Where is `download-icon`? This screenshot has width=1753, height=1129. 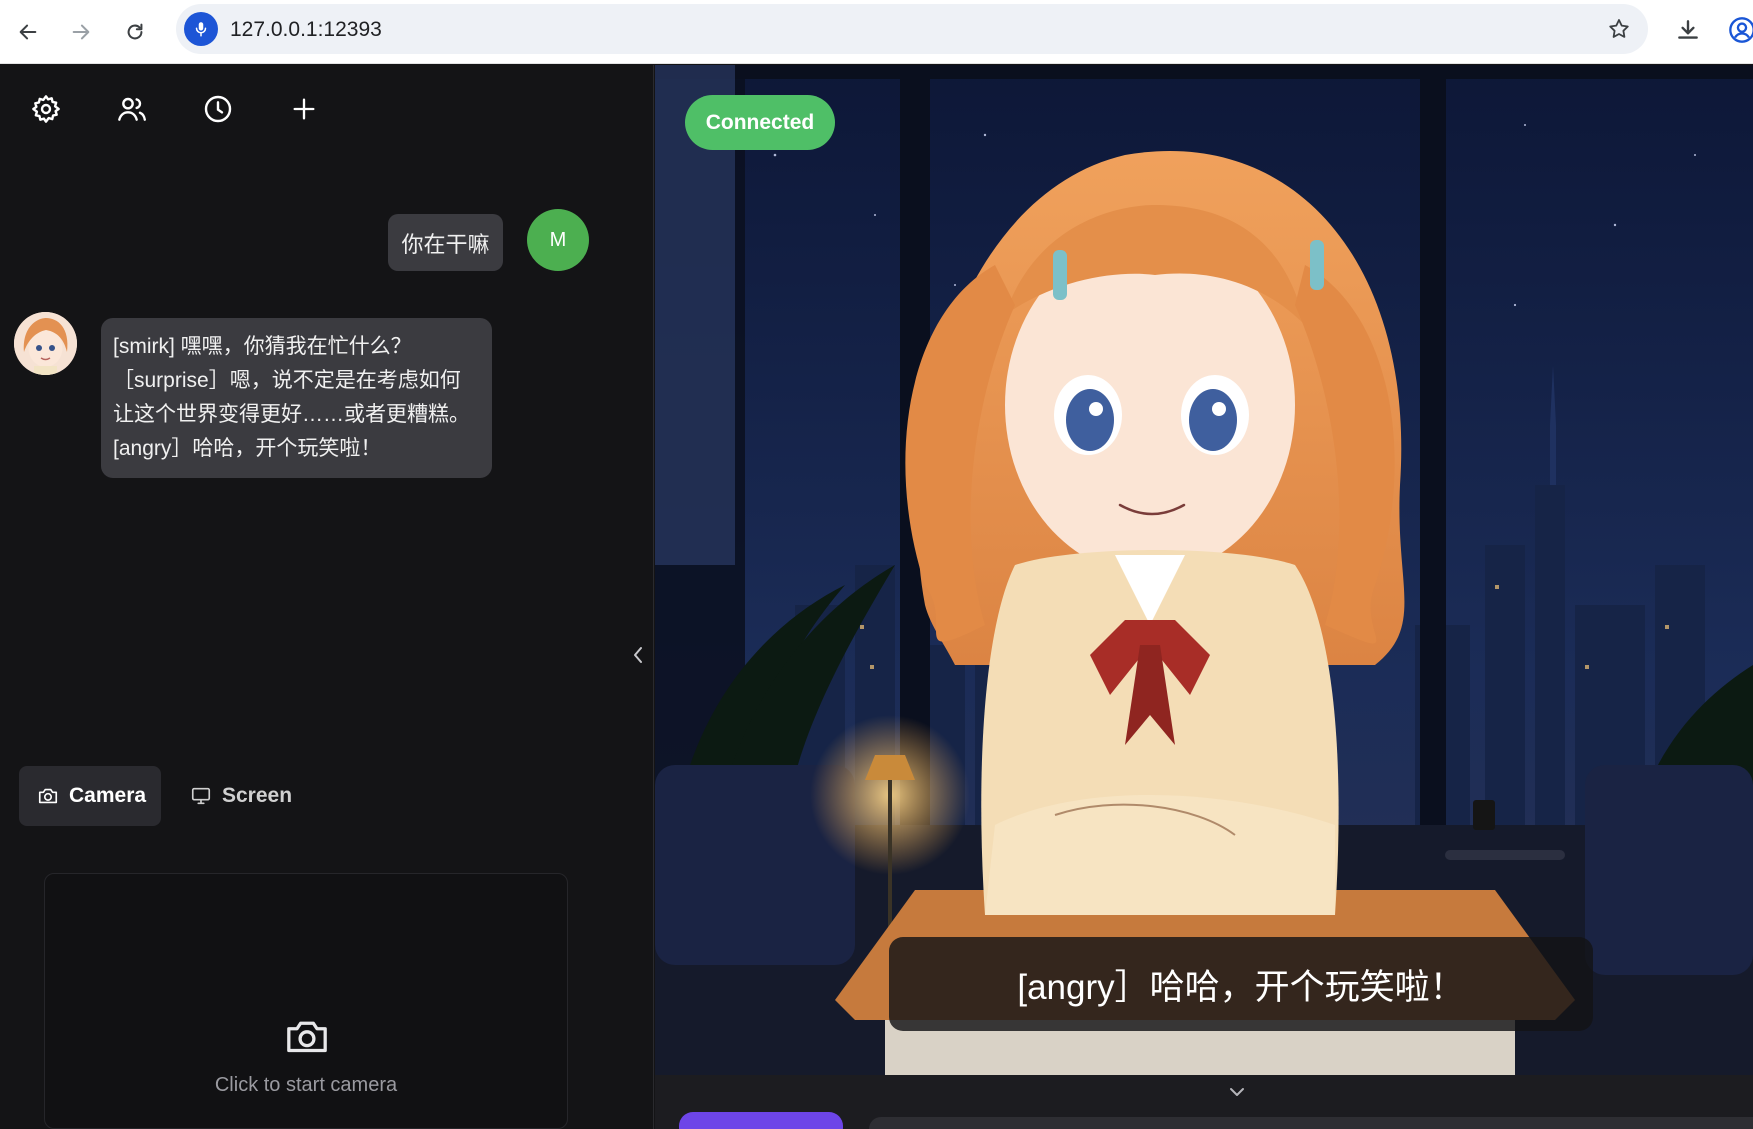
download-icon is located at coordinates (1688, 29).